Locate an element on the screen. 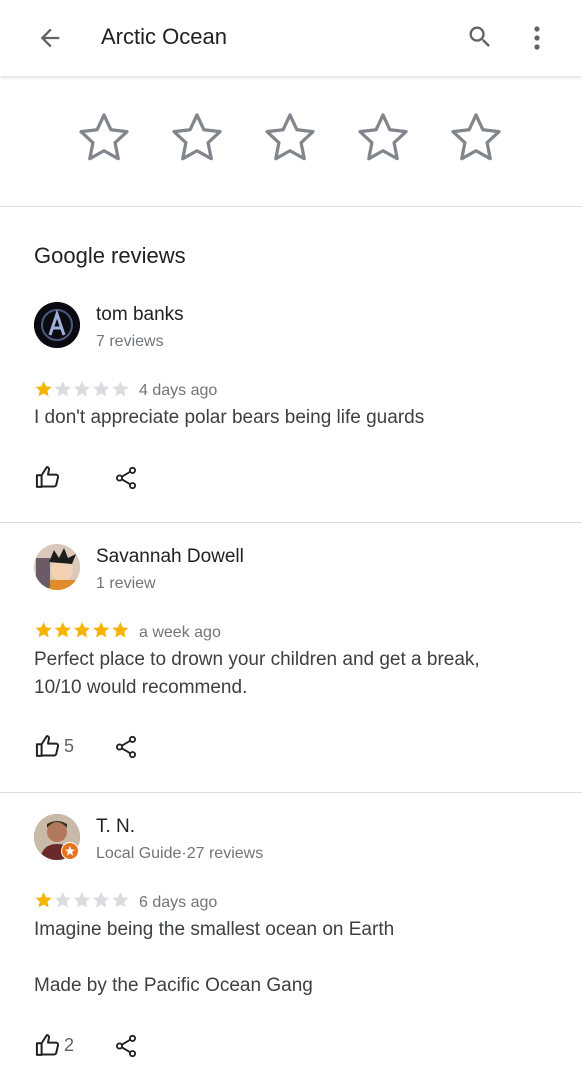 The width and height of the screenshot is (582, 1088). review-text-line is located at coordinates (294, 958).